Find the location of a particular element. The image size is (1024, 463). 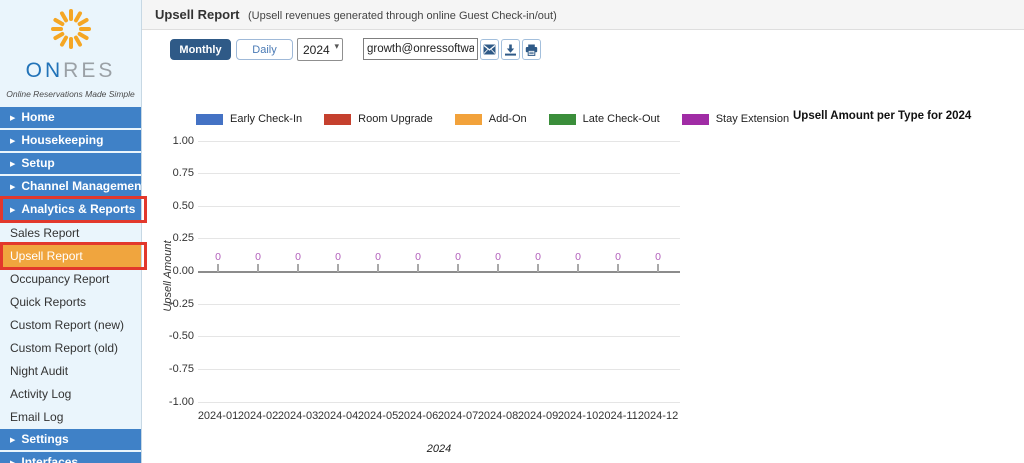

legend-item-add-on: Add-On is located at coordinates (490, 119).